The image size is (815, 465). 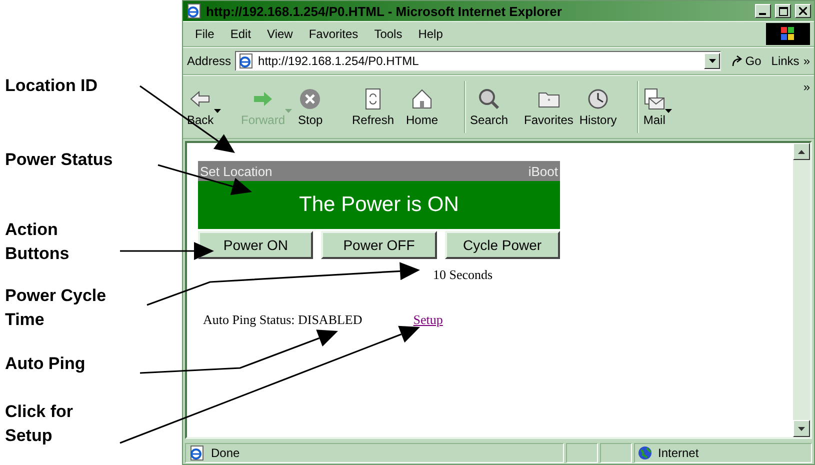 I want to click on window-title: http://192.168.1.254/P0.HTML - Microsoft Internet Explorer, so click(x=384, y=11).